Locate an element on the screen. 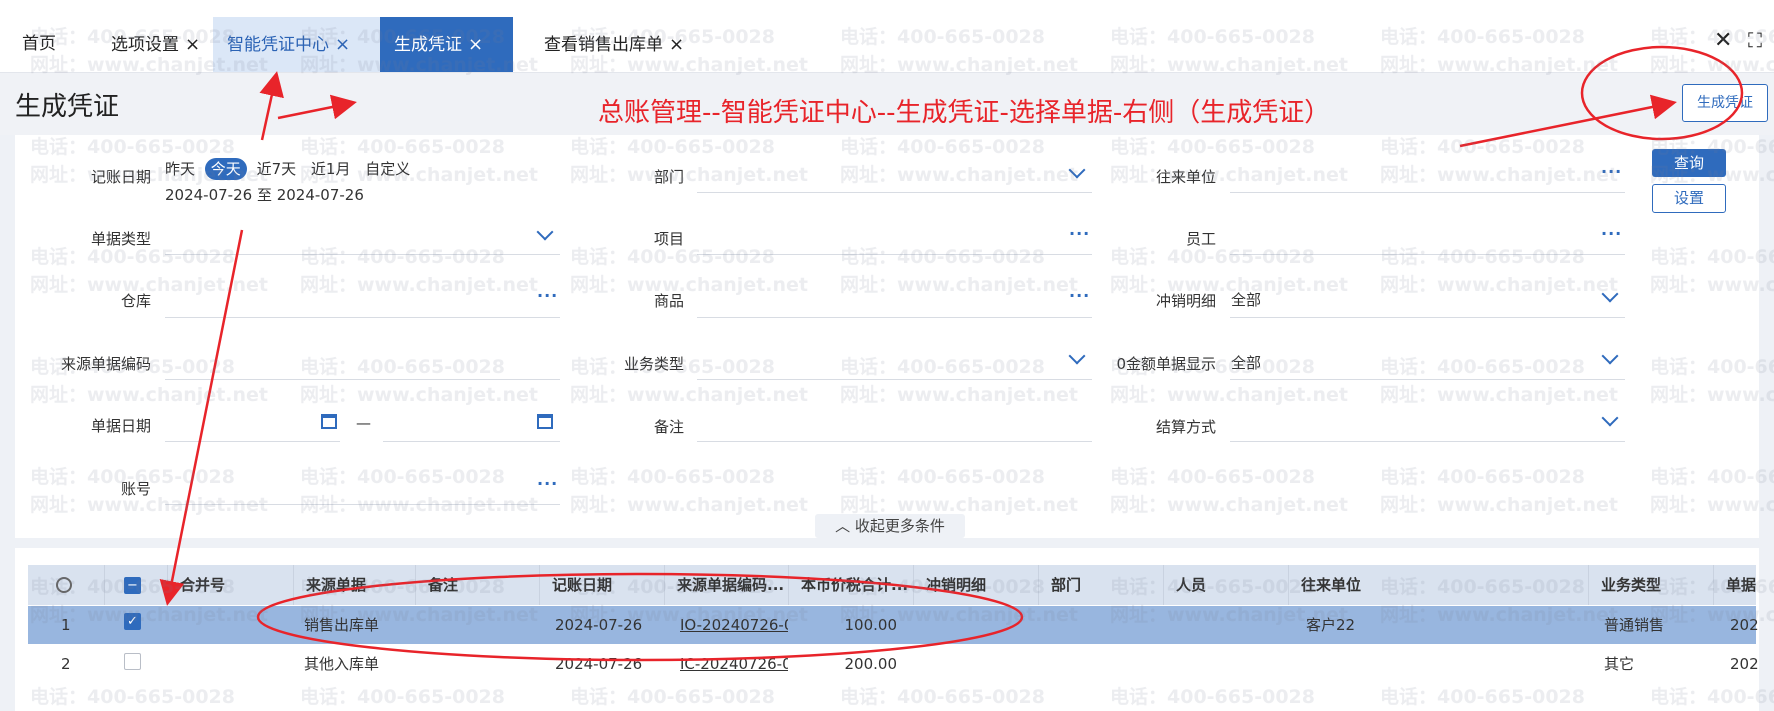 The width and height of the screenshot is (1774, 711). col-offset: 冲销明细 is located at coordinates (975, 585).